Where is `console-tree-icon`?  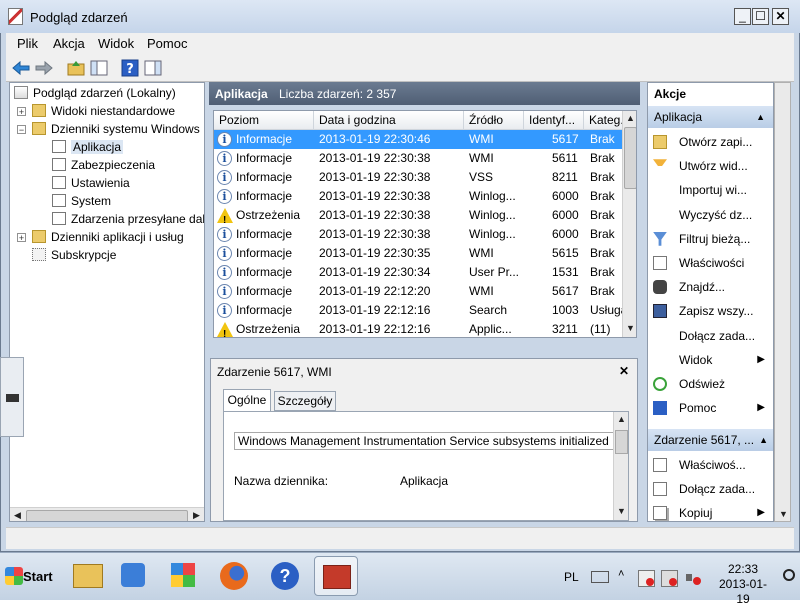 console-tree-icon is located at coordinates (99, 68).